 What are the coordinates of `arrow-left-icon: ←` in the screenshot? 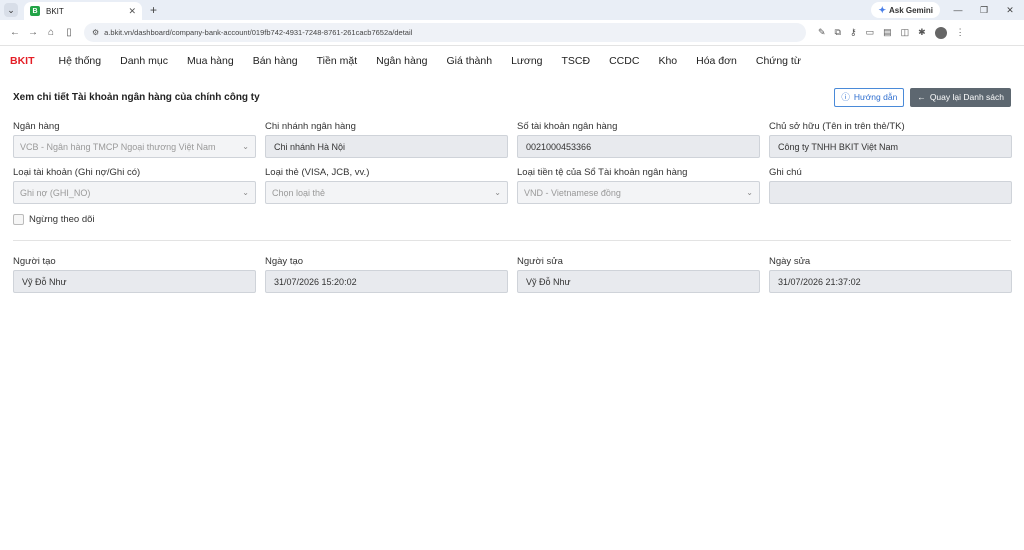 It's located at (921, 97).